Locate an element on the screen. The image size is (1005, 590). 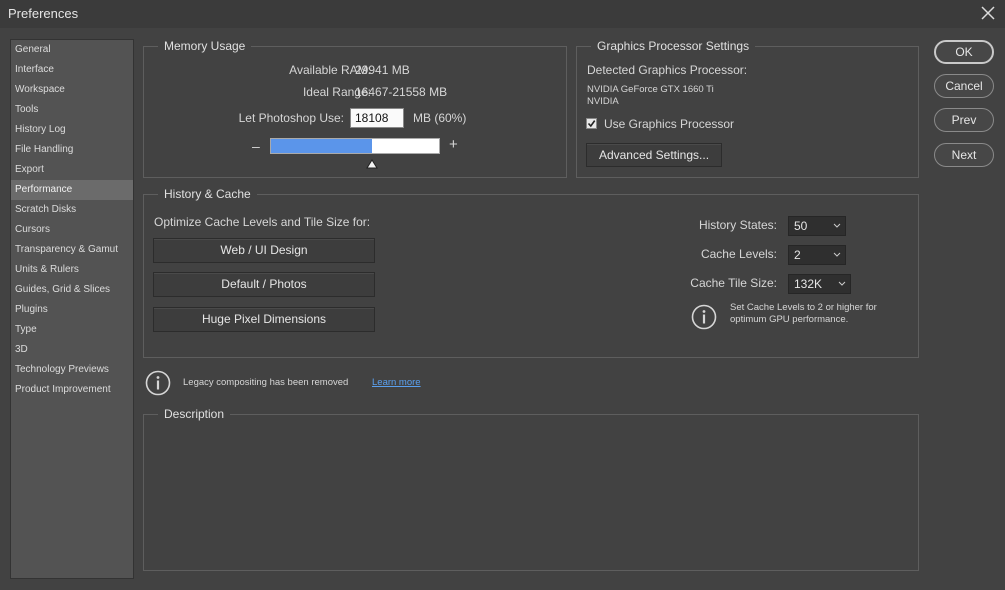
memory-slider is located at coordinates (355, 146).